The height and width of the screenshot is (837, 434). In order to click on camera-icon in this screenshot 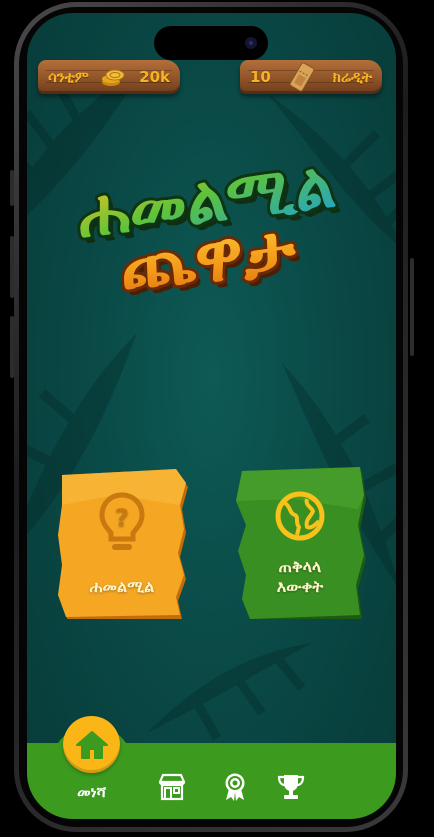, I will do `click(251, 43)`.